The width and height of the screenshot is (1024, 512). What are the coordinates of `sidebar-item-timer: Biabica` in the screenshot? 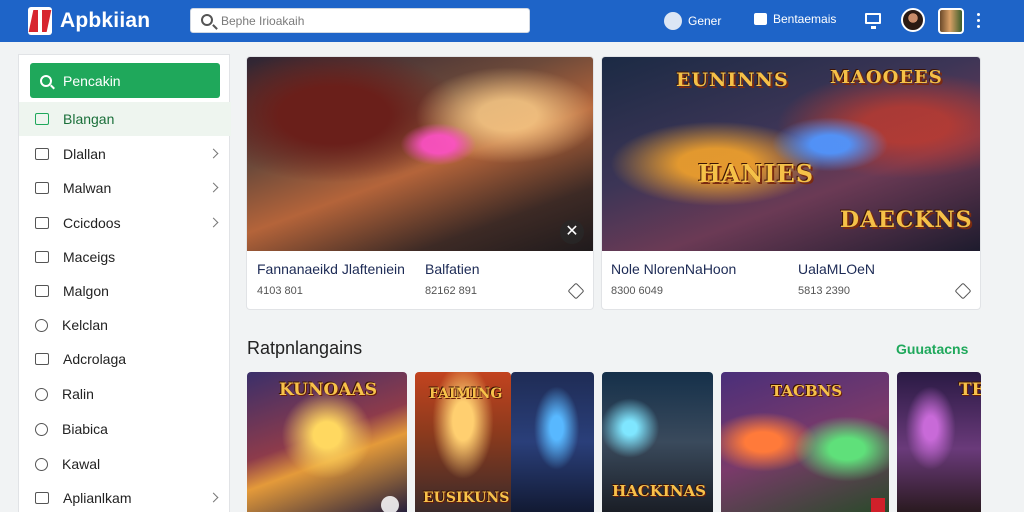 It's located at (125, 429).